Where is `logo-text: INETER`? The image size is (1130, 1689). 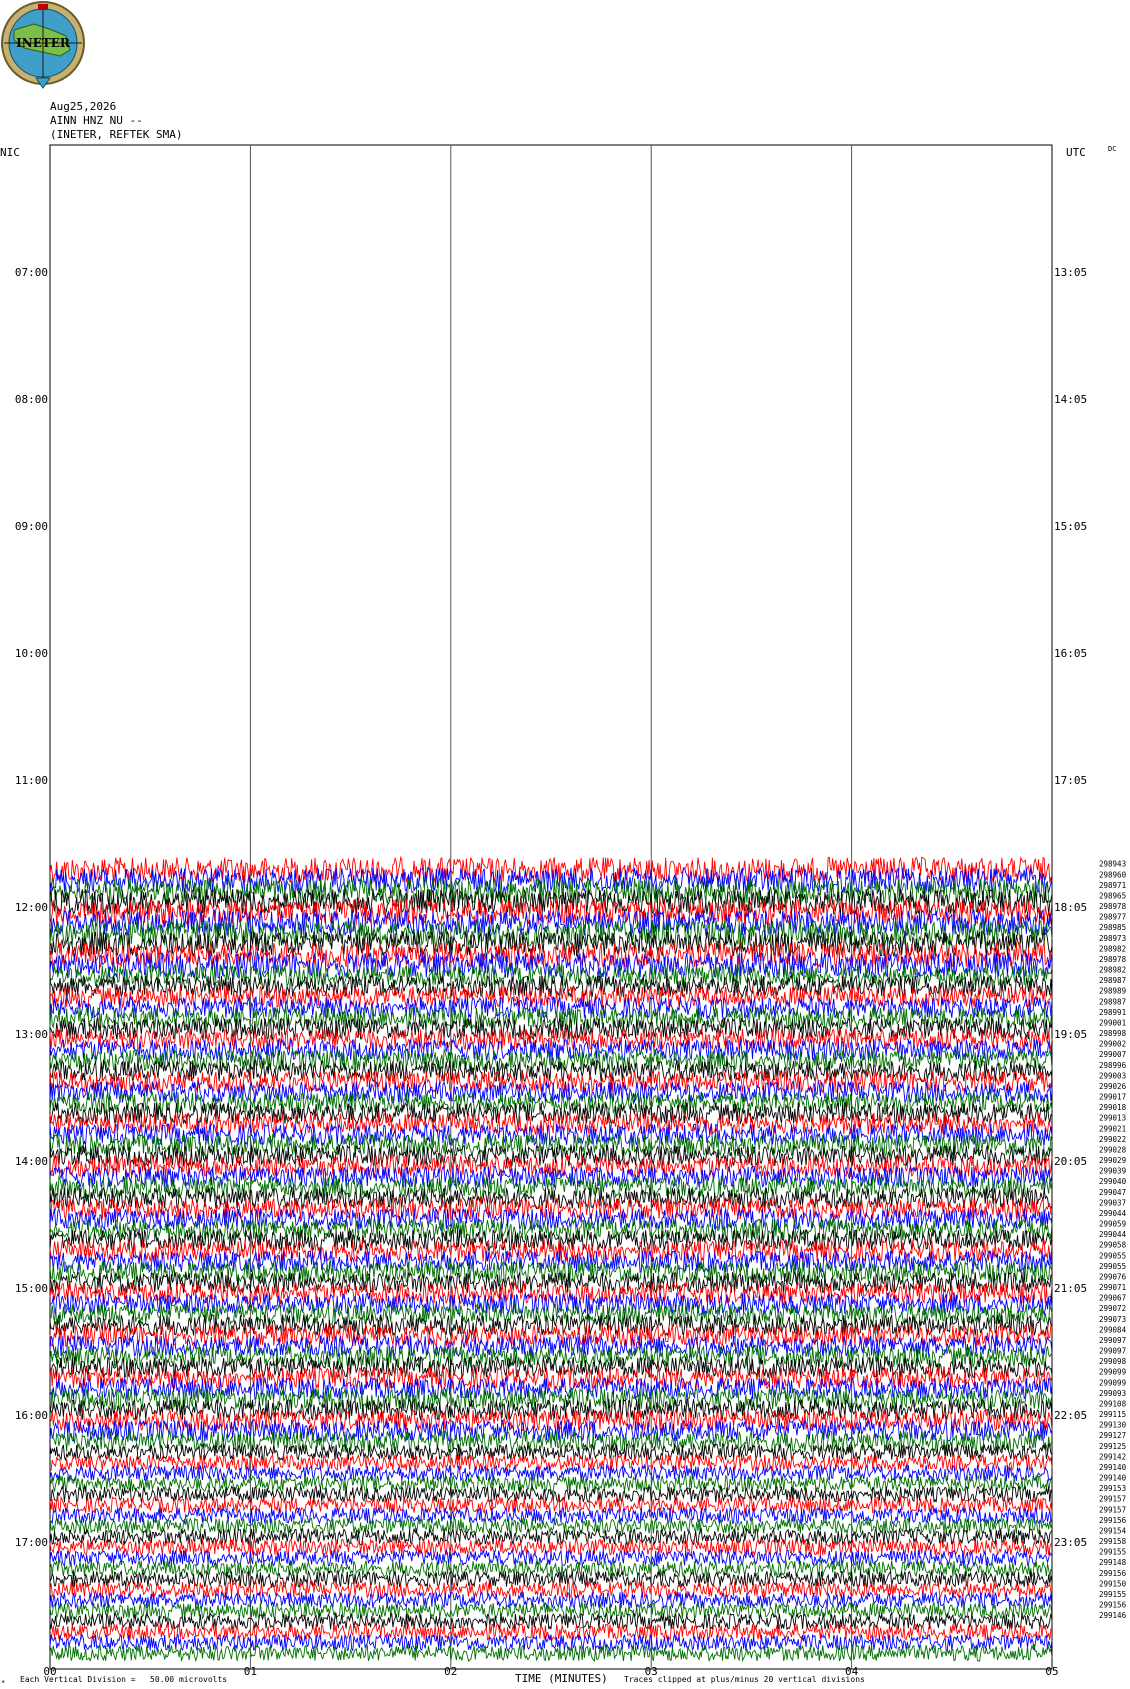 logo-text: INETER is located at coordinates (43, 43).